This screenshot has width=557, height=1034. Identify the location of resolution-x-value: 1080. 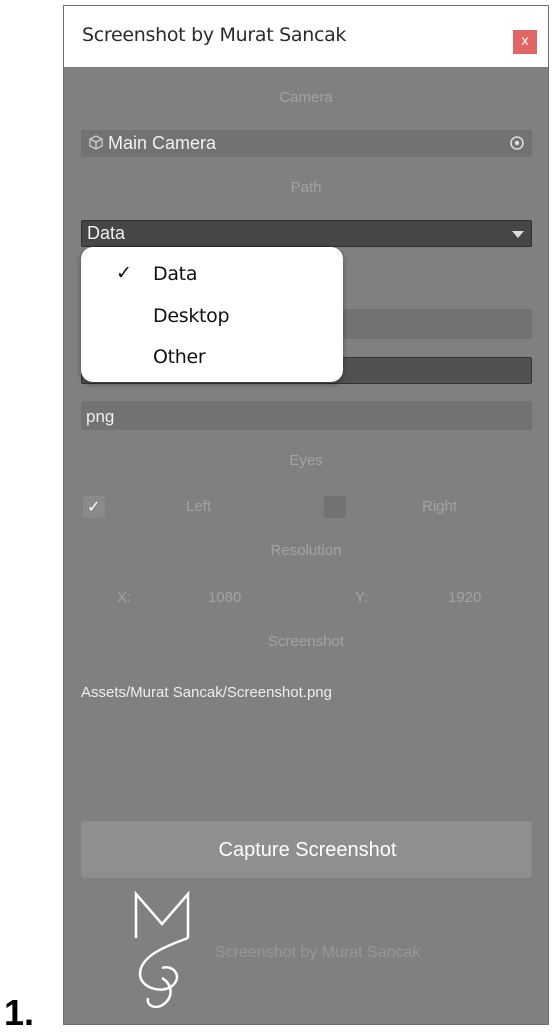
(224, 597).